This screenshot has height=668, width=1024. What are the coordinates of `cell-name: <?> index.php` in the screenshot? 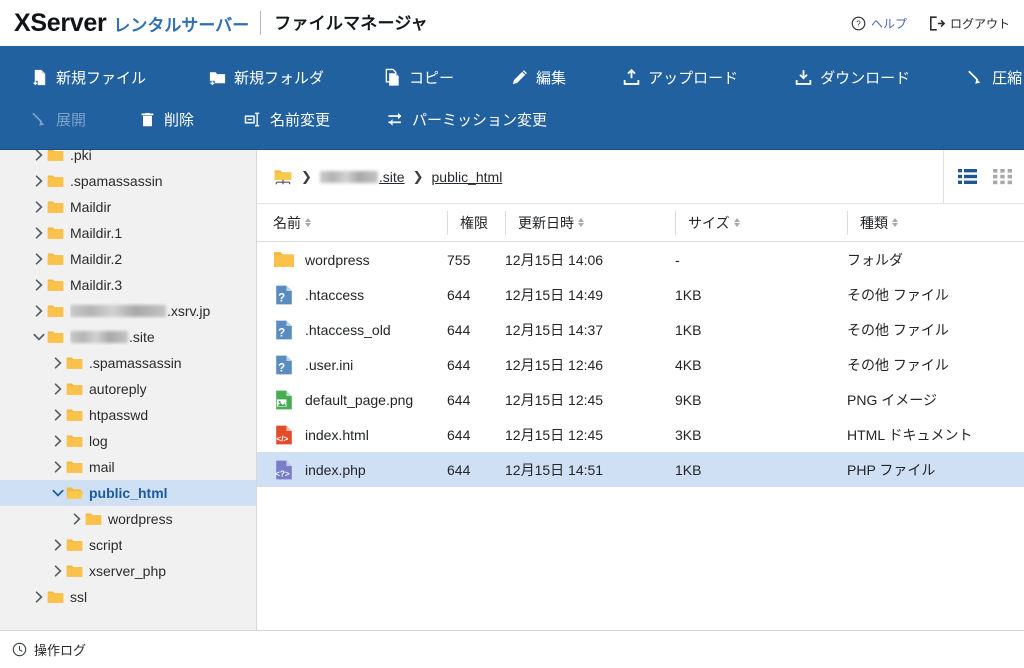 It's located at (360, 469).